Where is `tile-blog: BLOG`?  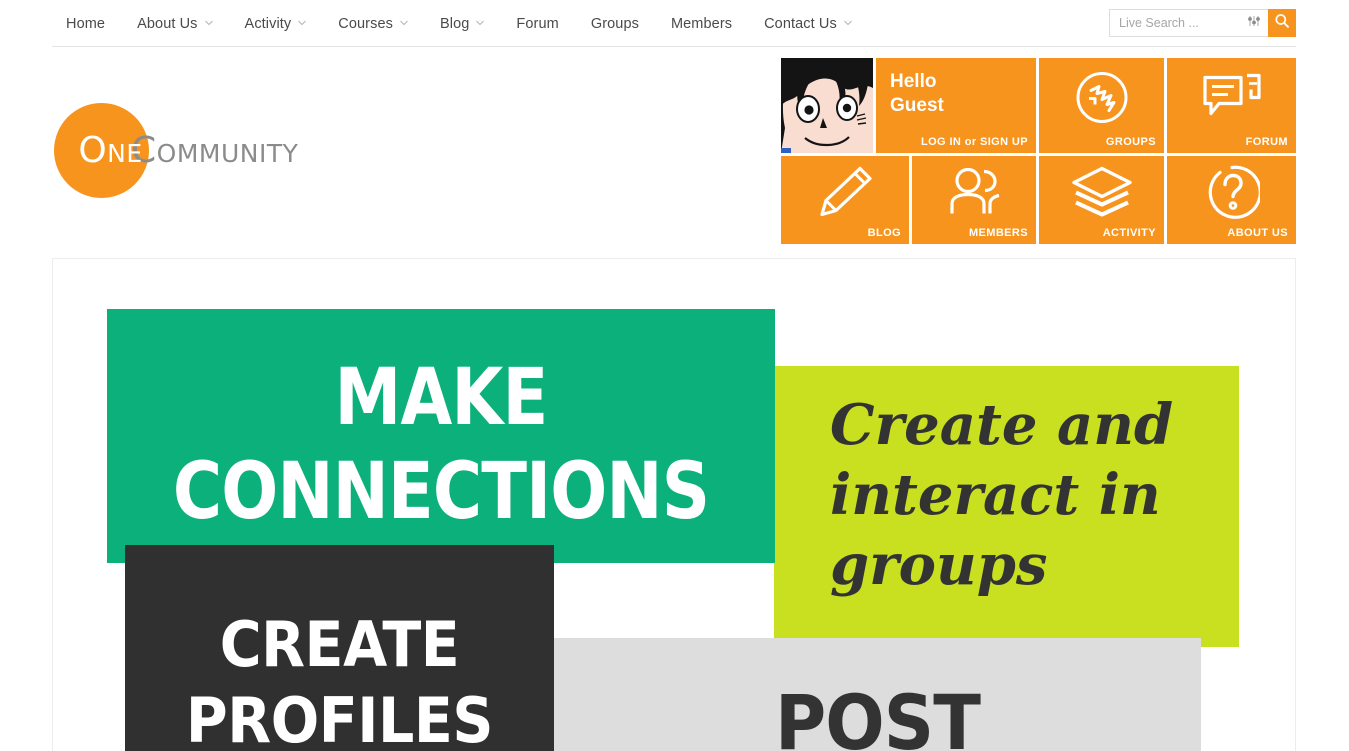
tile-blog: BLOG is located at coordinates (845, 200).